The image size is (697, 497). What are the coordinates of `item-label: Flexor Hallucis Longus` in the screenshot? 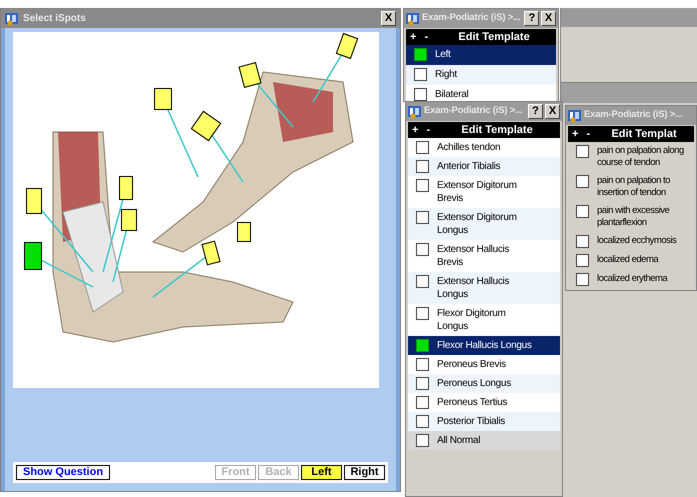 It's located at (484, 345).